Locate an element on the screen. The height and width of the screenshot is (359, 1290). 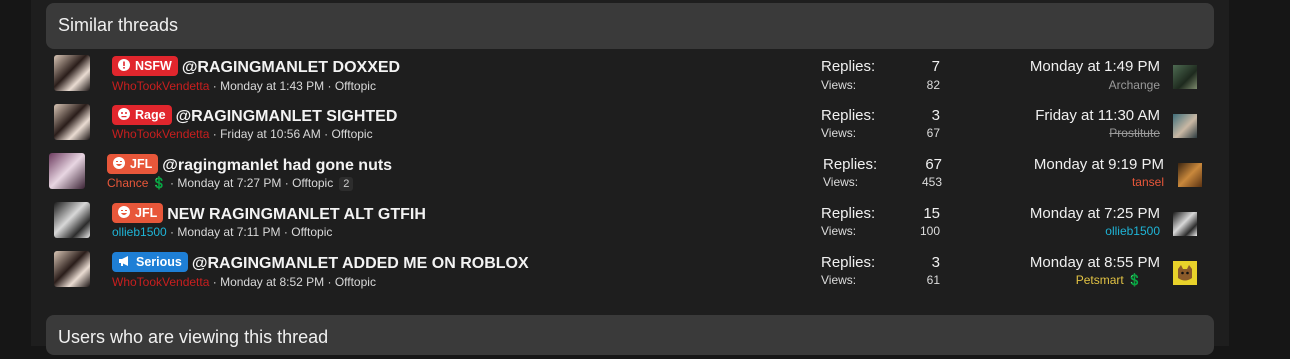
thread-label: Rage is located at coordinates (142, 115).